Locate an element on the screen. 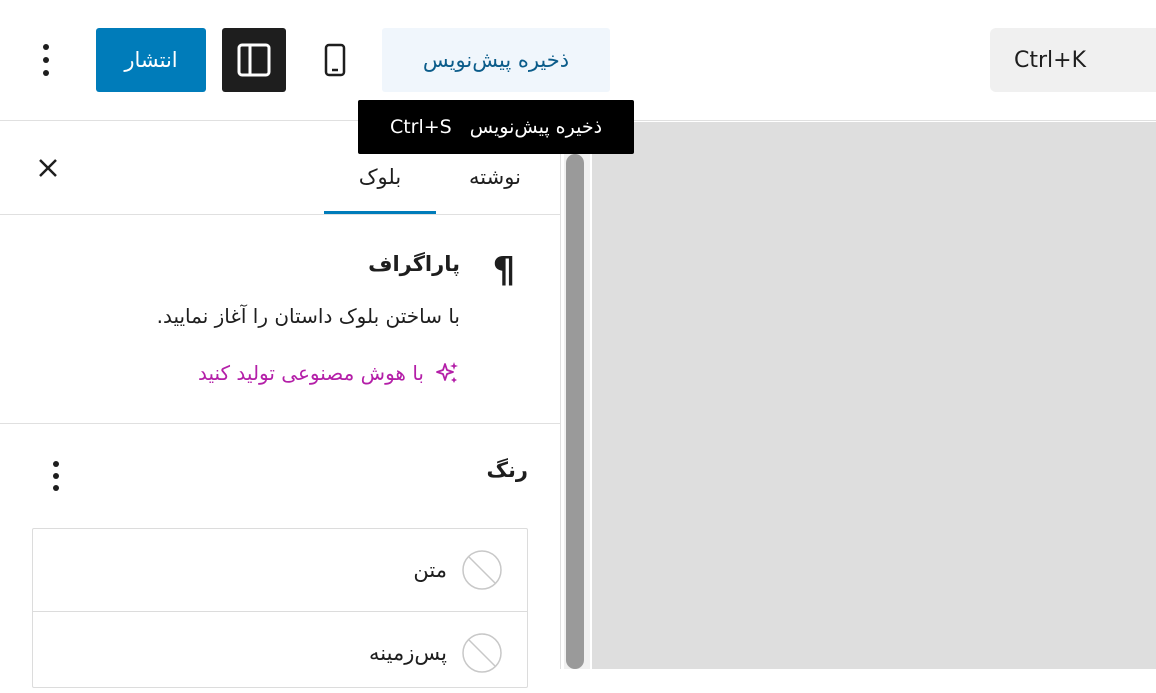 This screenshot has height=693, width=1156. tooltip-label: ذخیره پیش‌نویس is located at coordinates (536, 127).